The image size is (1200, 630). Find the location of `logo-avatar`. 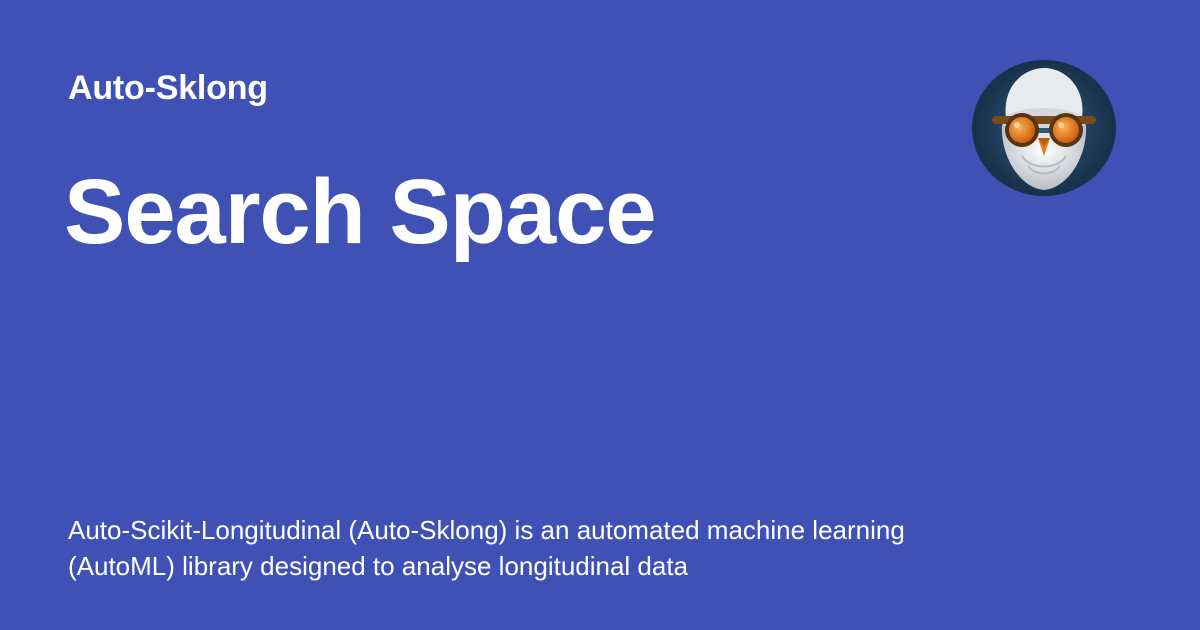

logo-avatar is located at coordinates (1044, 128).